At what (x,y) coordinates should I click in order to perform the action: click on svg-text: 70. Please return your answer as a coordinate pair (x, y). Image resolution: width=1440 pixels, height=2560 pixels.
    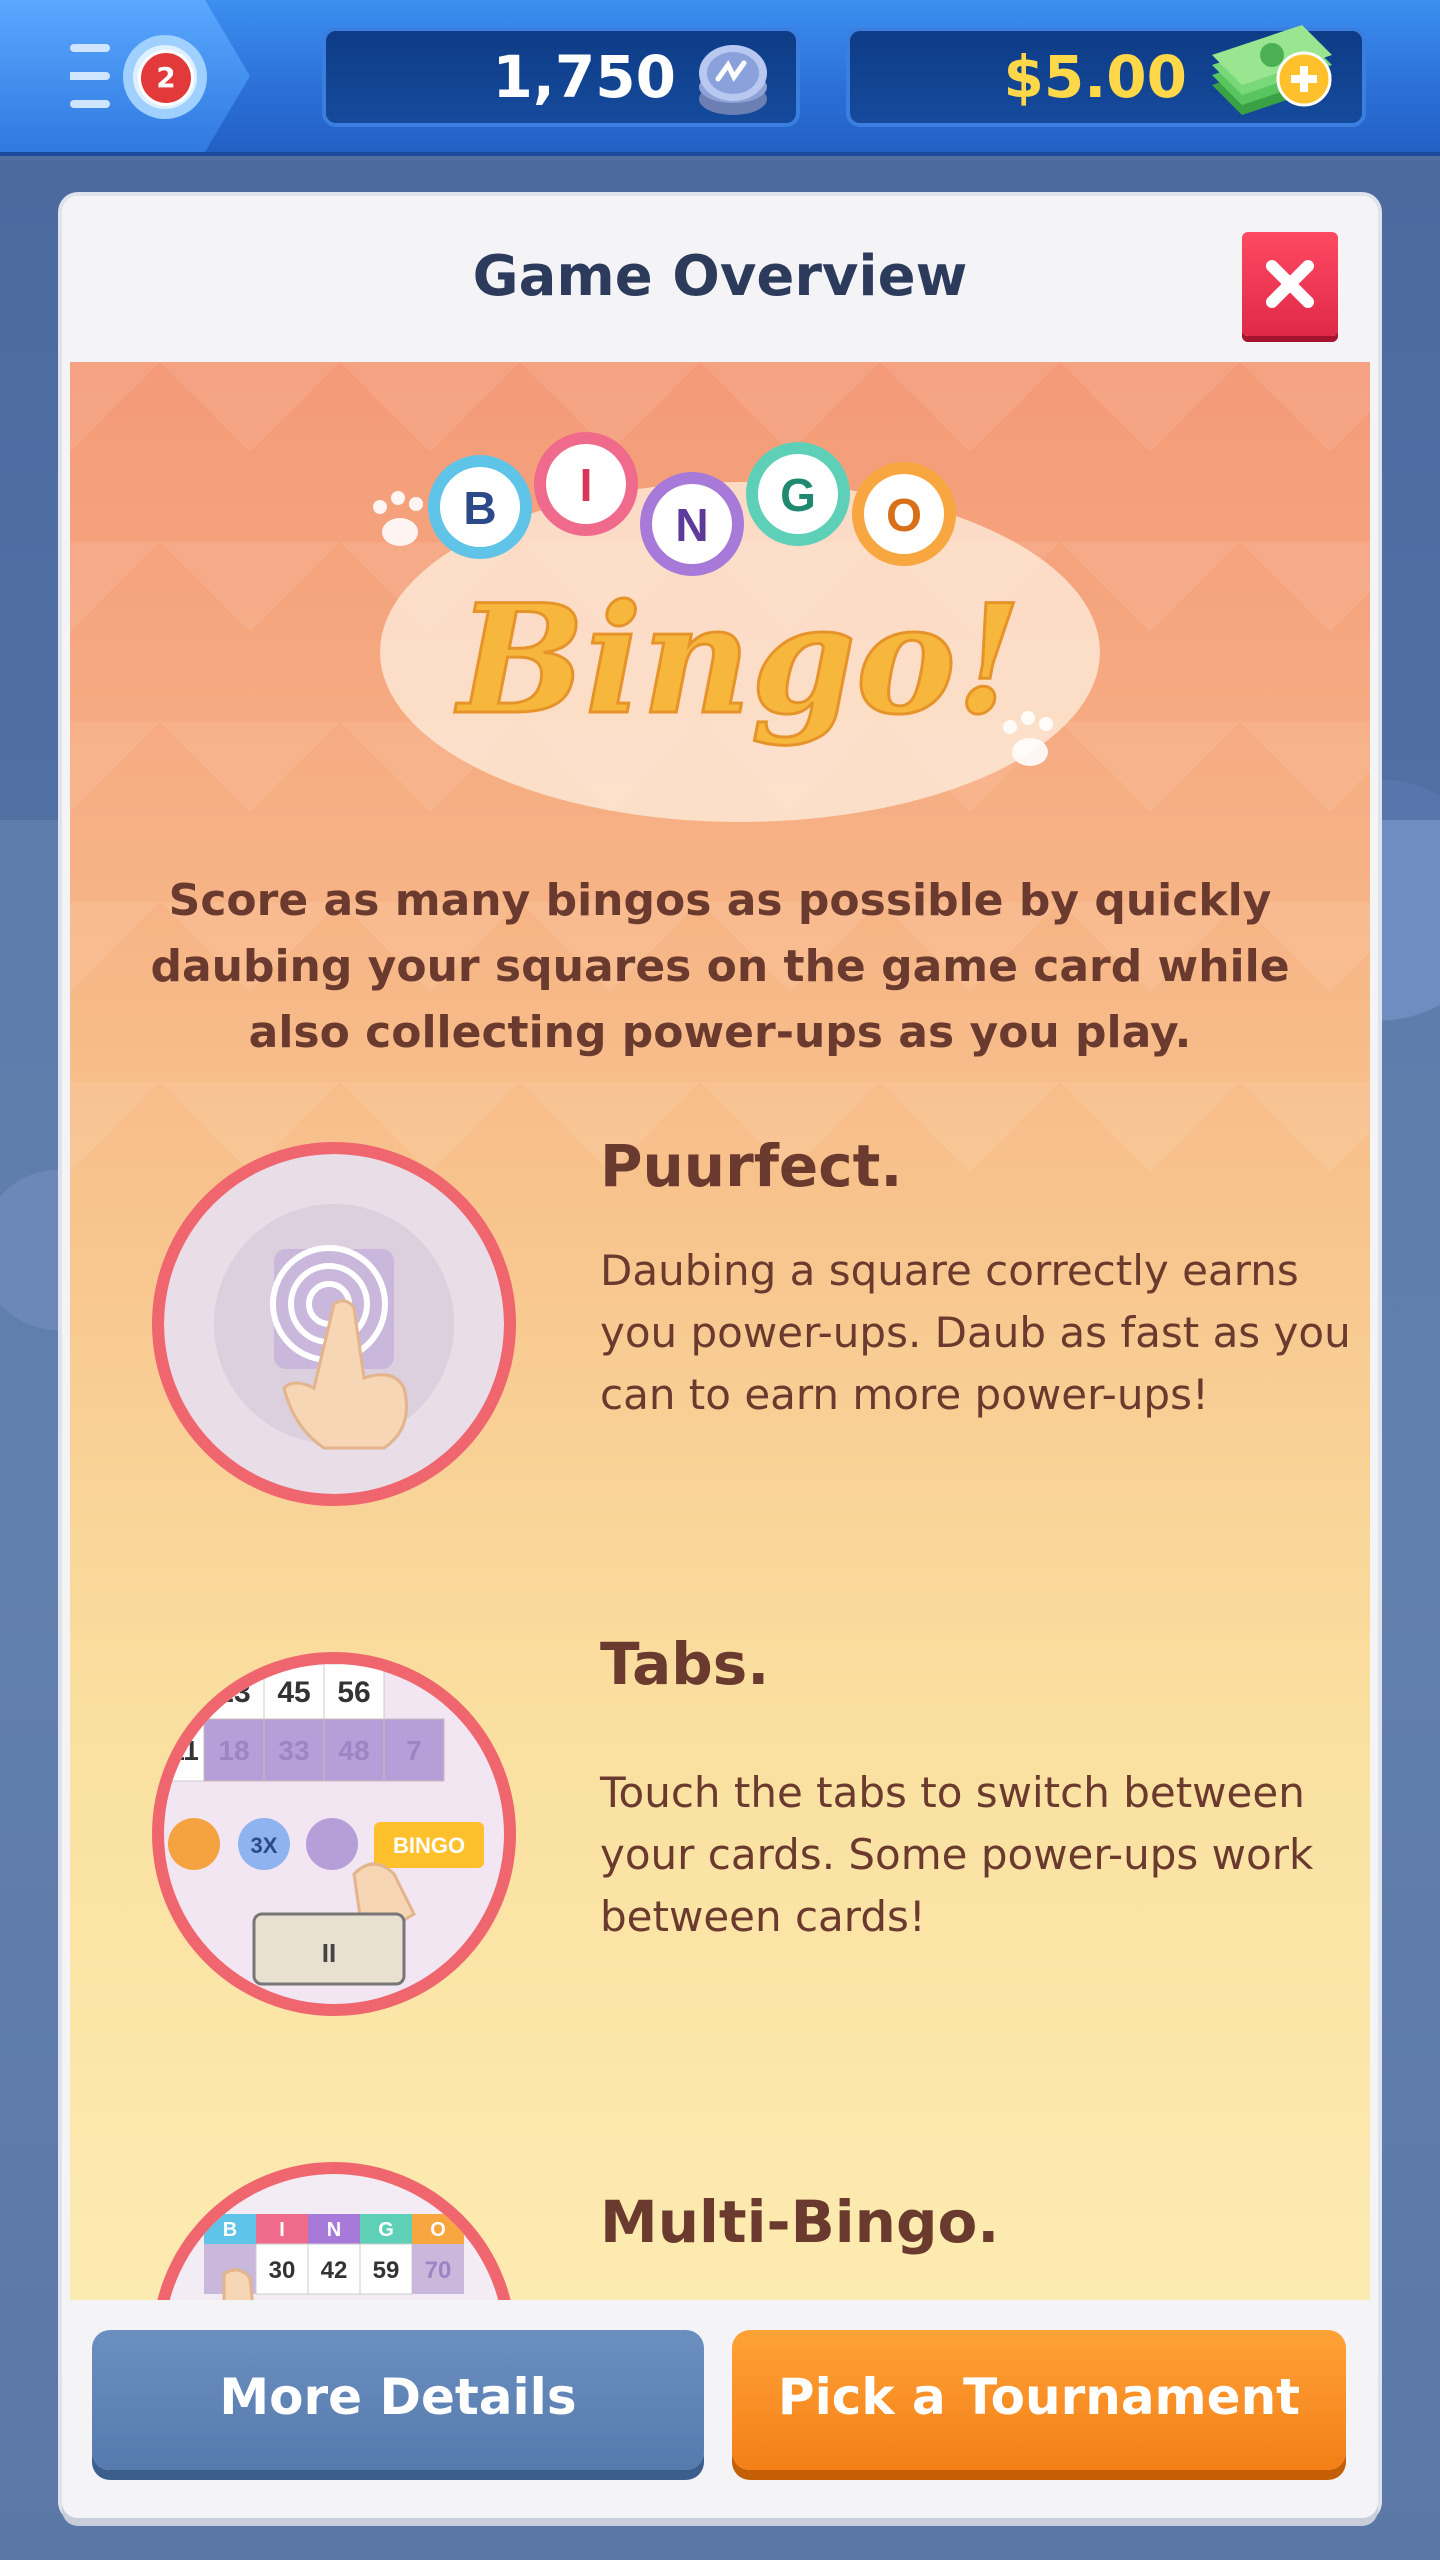
    Looking at the image, I should click on (438, 2270).